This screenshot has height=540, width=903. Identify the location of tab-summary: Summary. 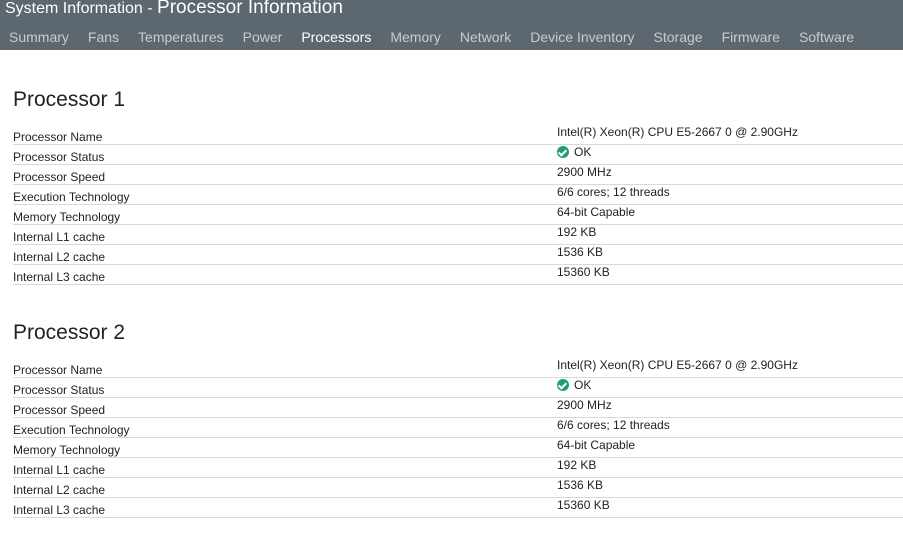
(39, 37).